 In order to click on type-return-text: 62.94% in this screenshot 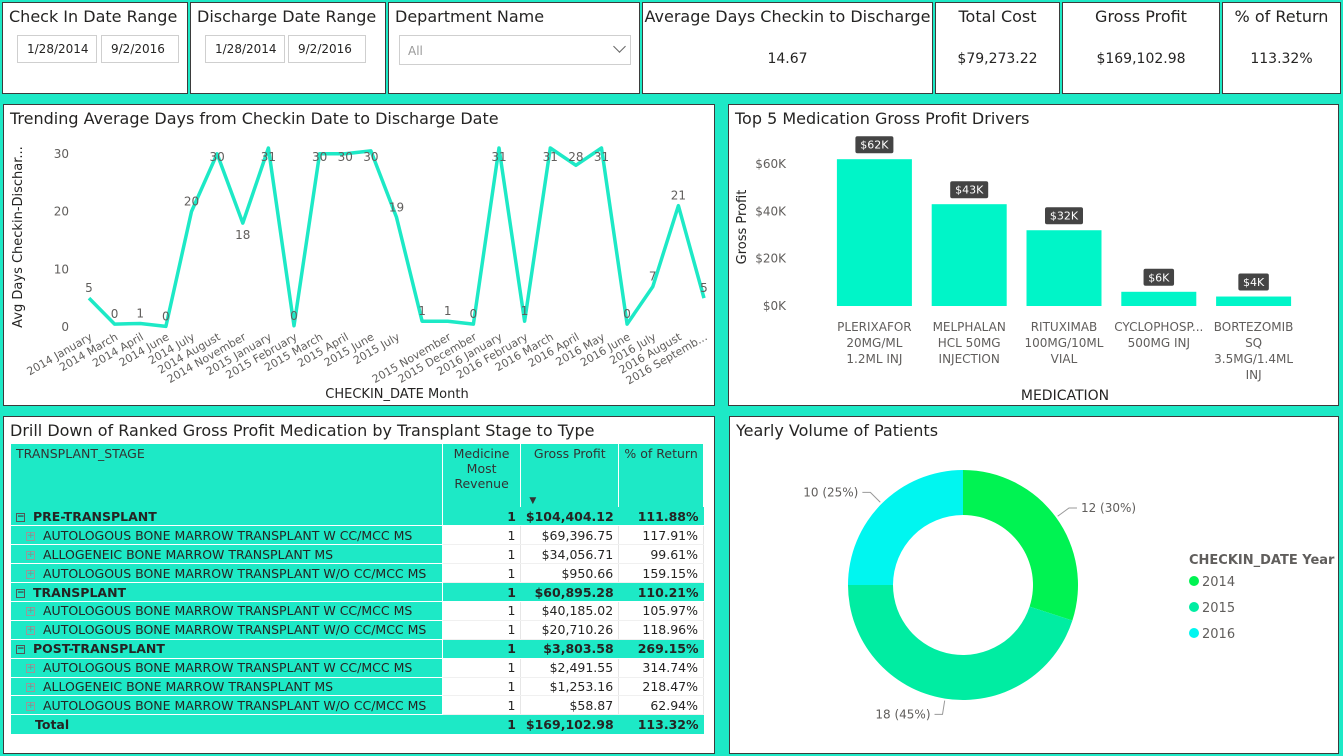, I will do `click(674, 705)`.